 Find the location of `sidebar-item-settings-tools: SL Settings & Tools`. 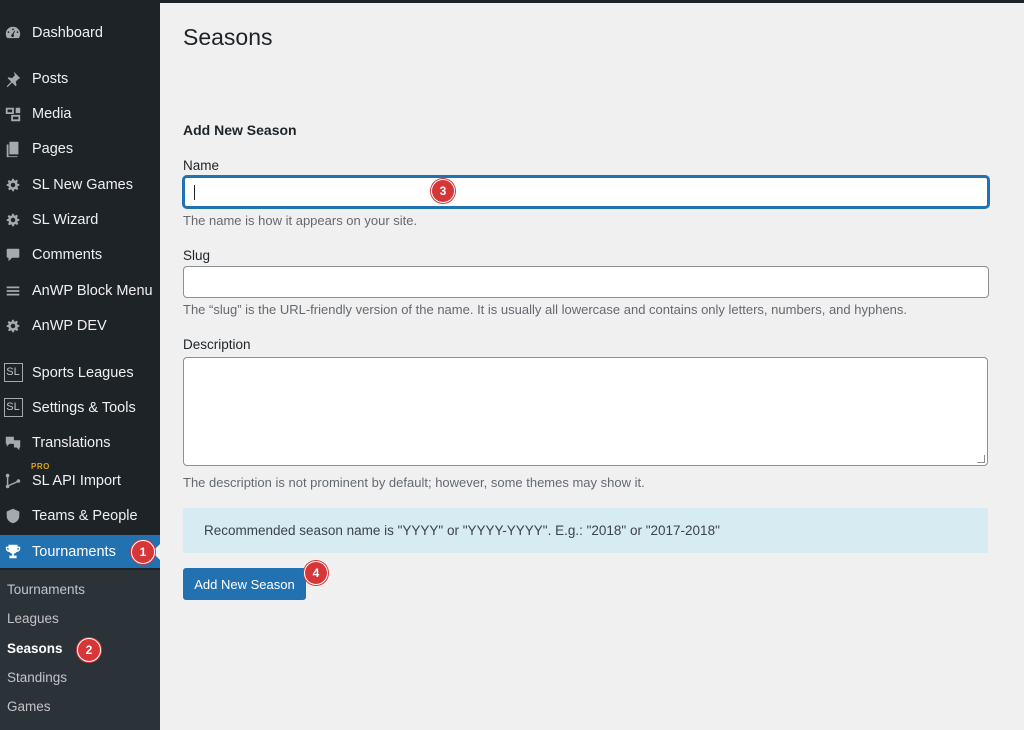

sidebar-item-settings-tools: SL Settings & Tools is located at coordinates (80, 407).